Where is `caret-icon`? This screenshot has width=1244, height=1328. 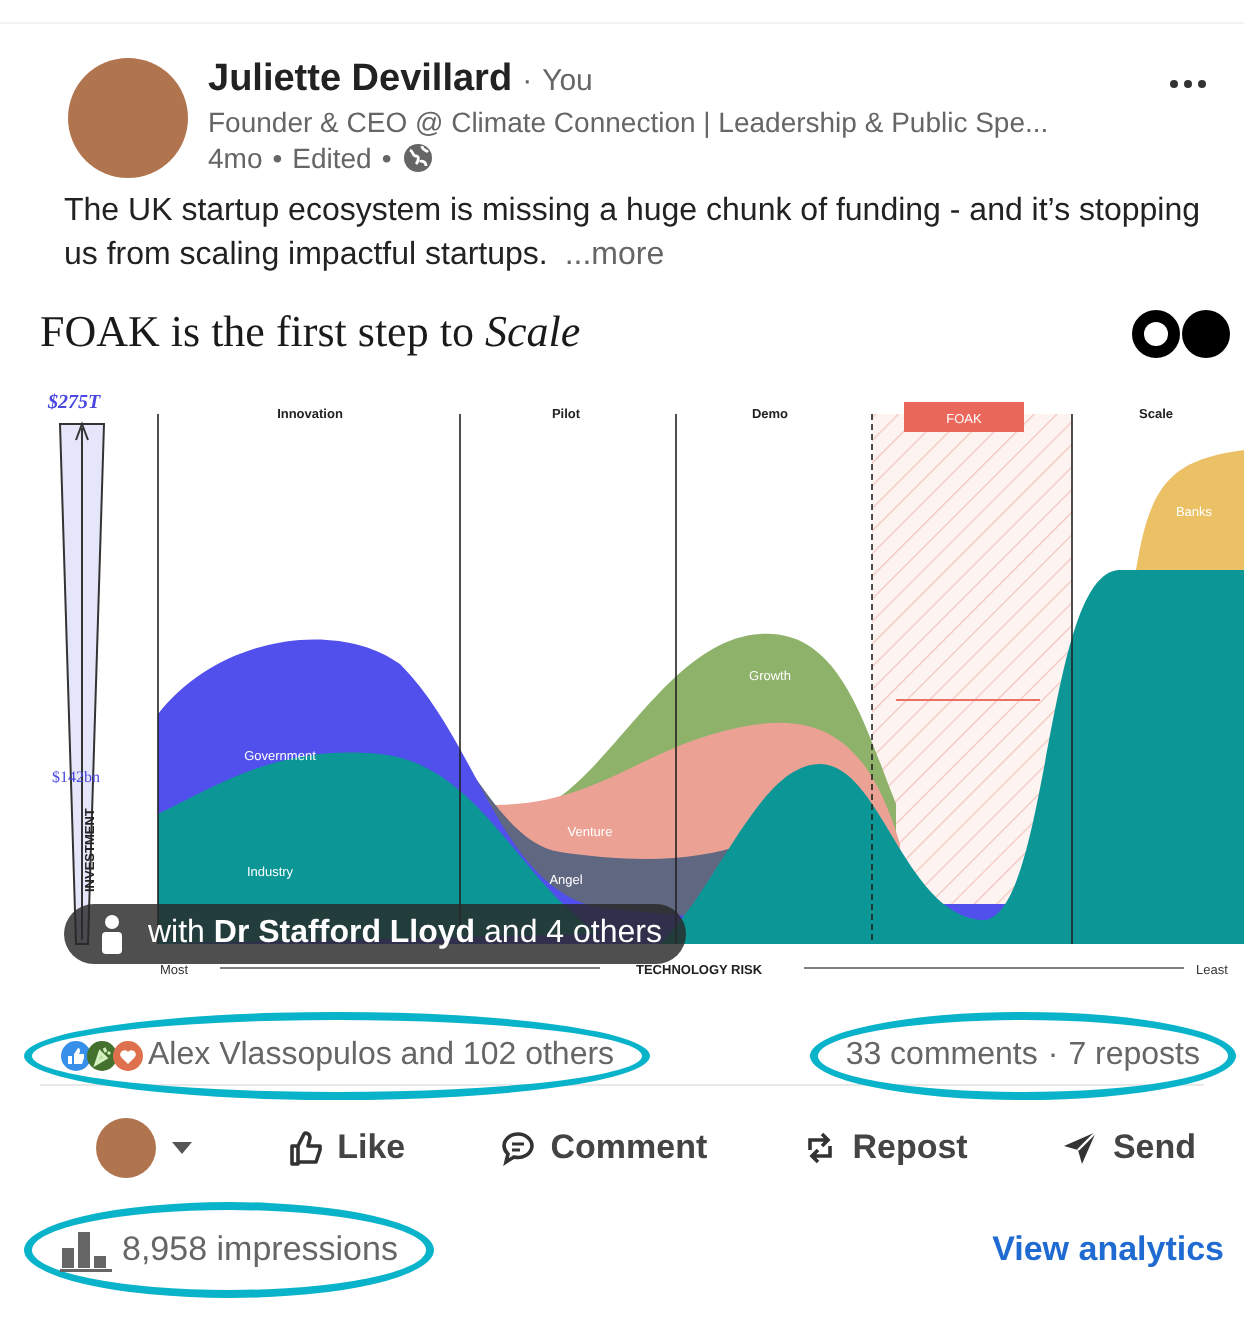 caret-icon is located at coordinates (182, 1148).